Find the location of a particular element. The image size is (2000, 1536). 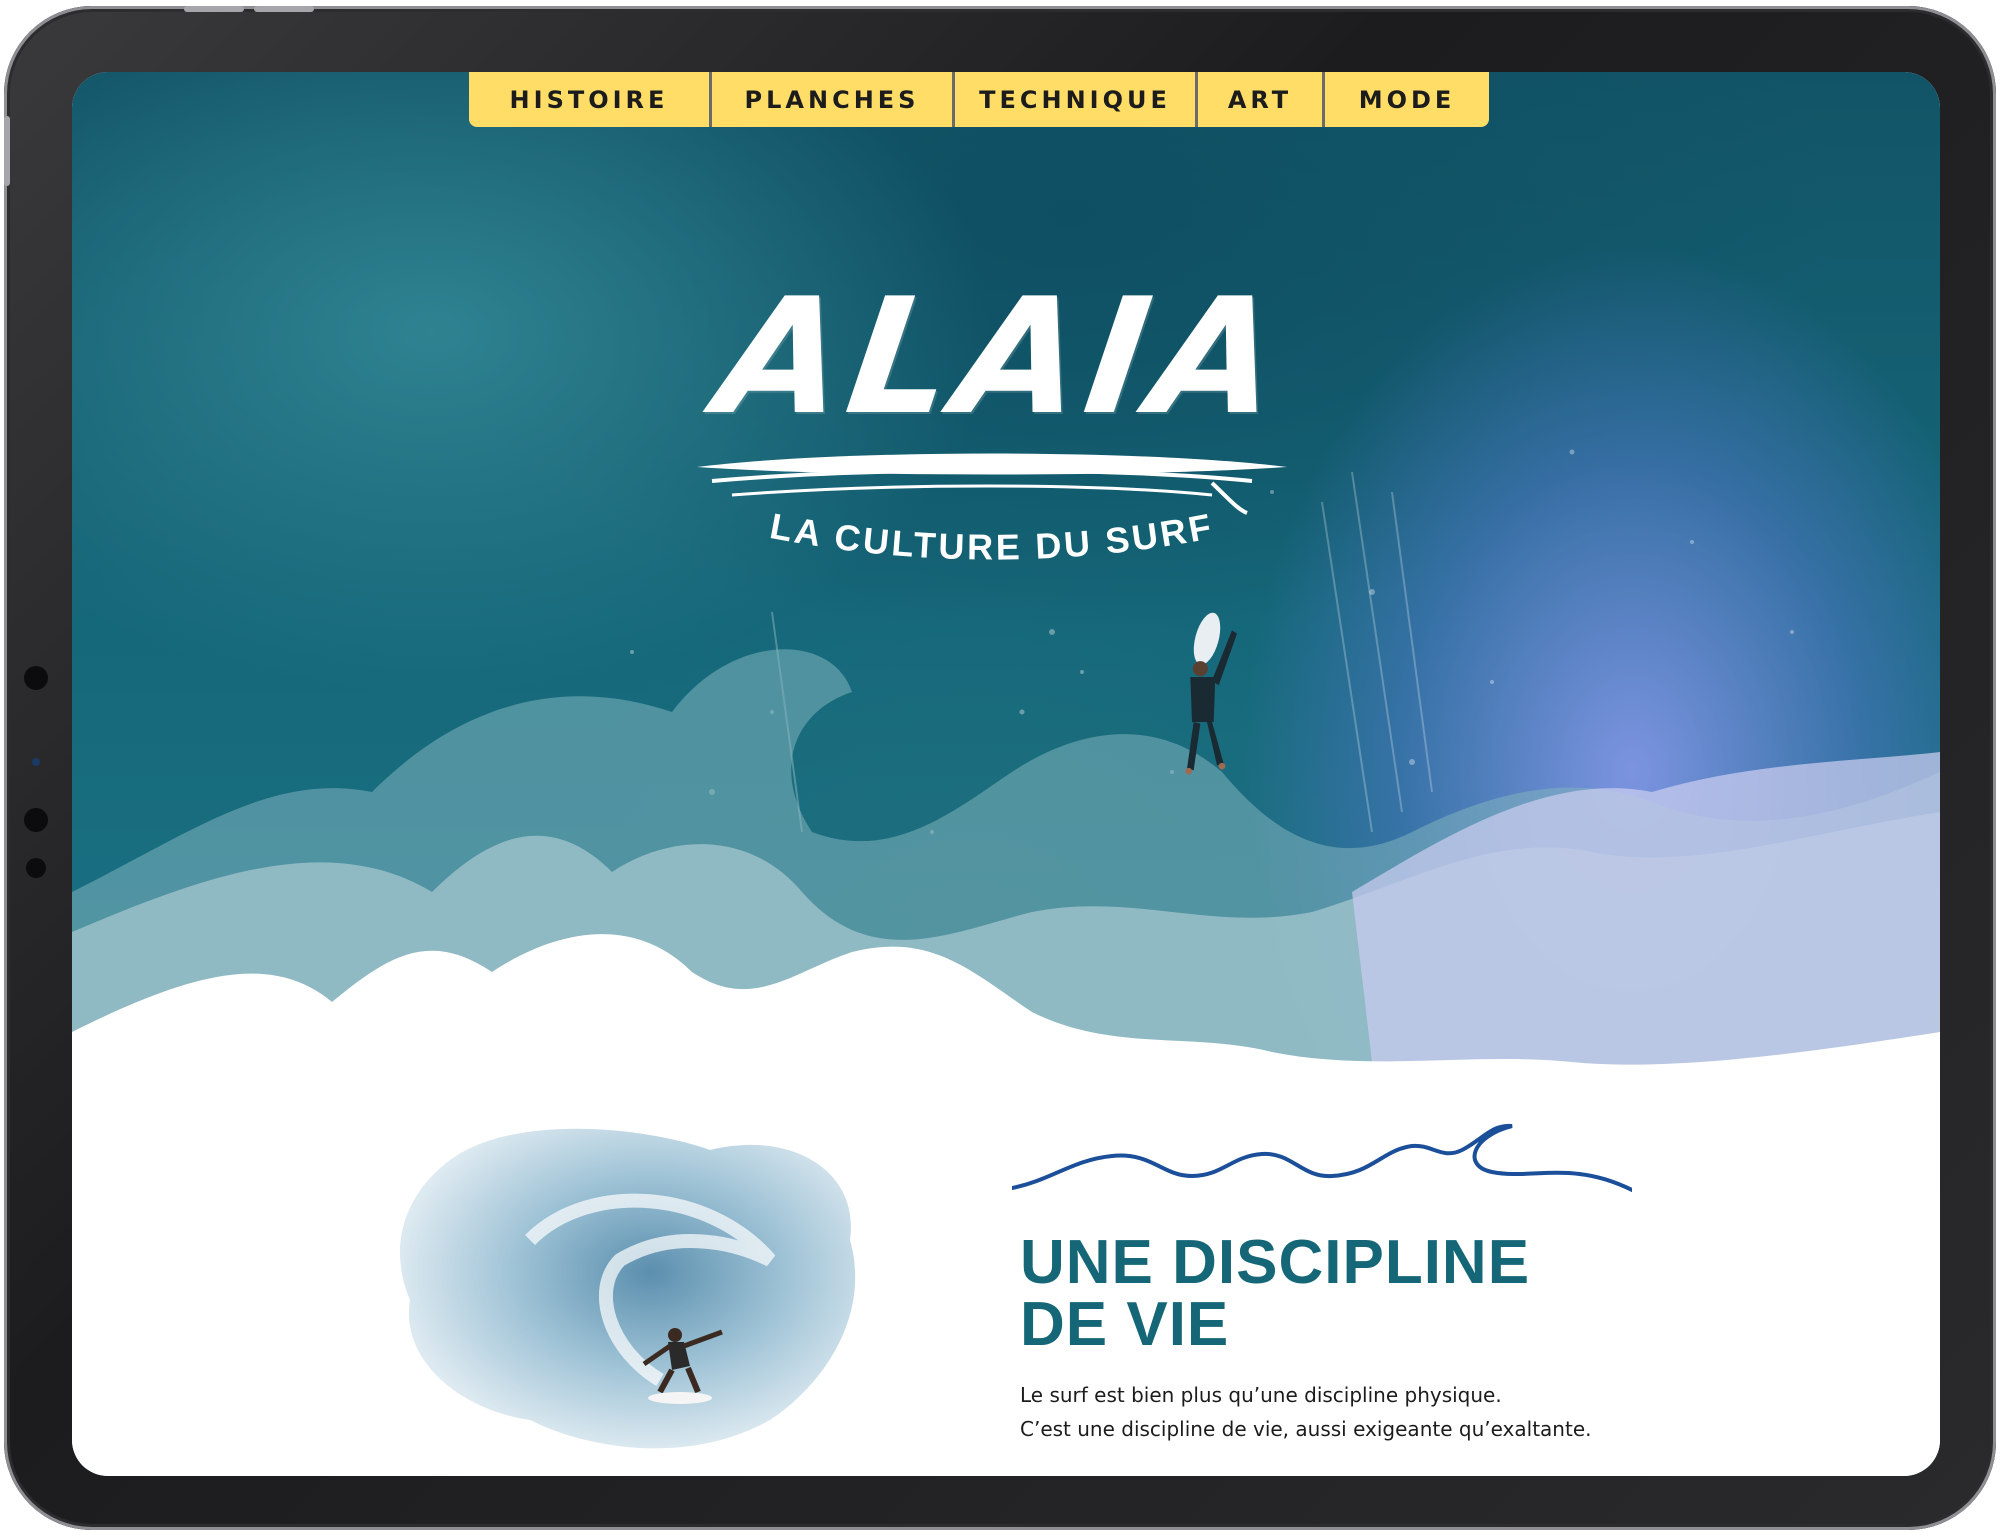

section-title: UNE DISCIPLINE DE VIE is located at coordinates (1370, 1294).